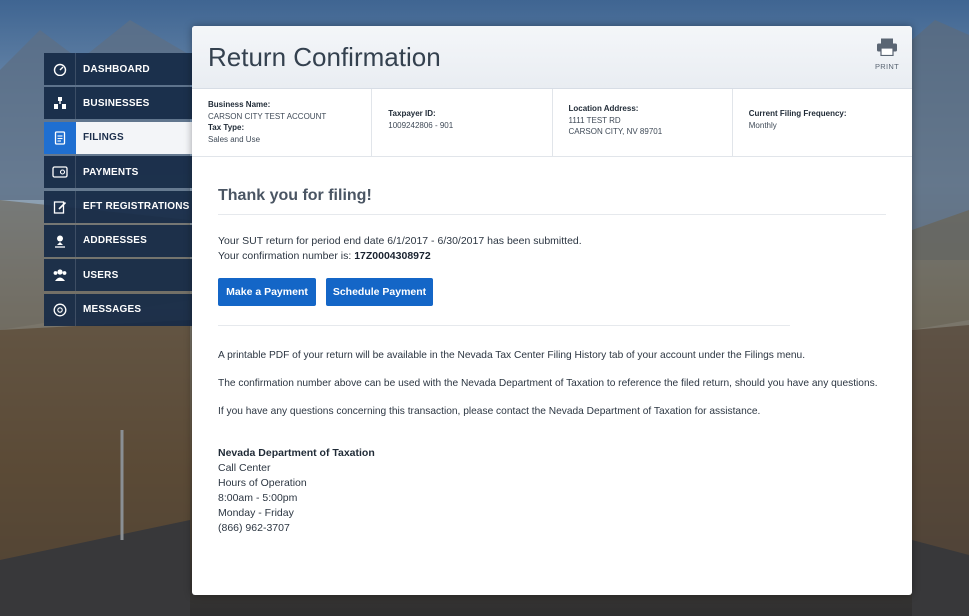  What do you see at coordinates (234, 139) in the screenshot?
I see `tax-type-value: Sales and Use` at bounding box center [234, 139].